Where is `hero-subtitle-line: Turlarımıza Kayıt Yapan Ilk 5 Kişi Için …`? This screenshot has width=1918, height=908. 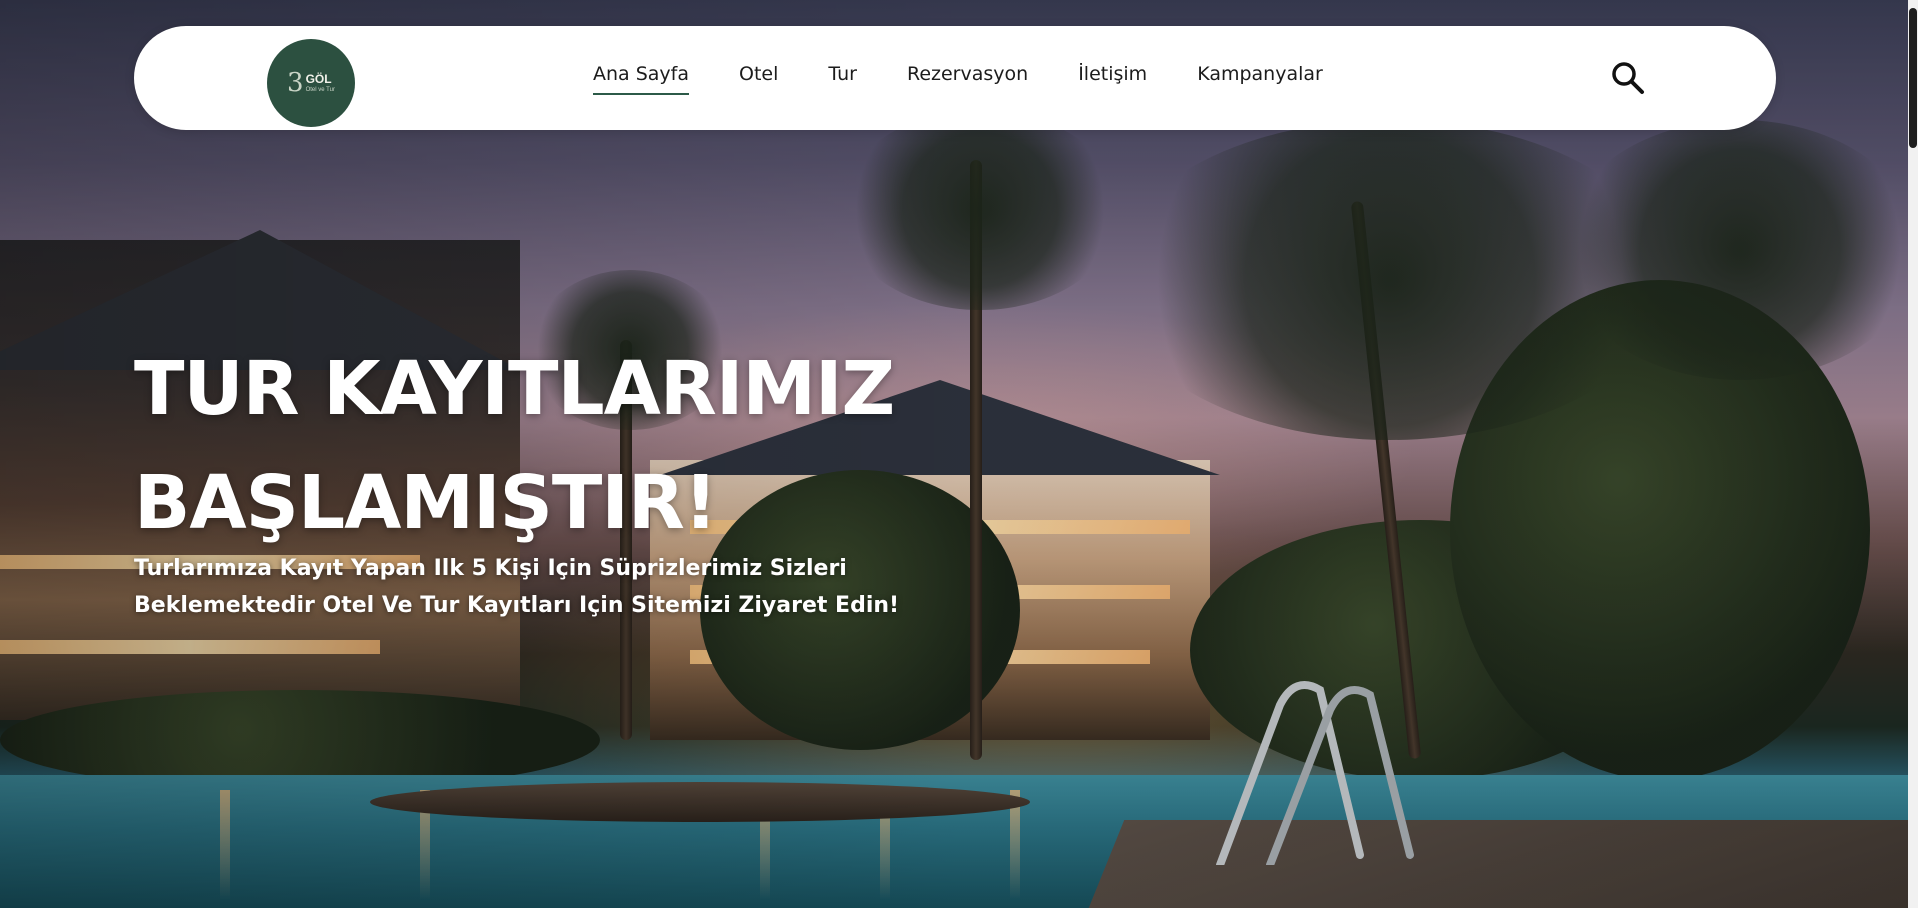
hero-subtitle-line: Turlarımıza Kayıt Yapan Ilk 5 Kişi Için … is located at coordinates (490, 568).